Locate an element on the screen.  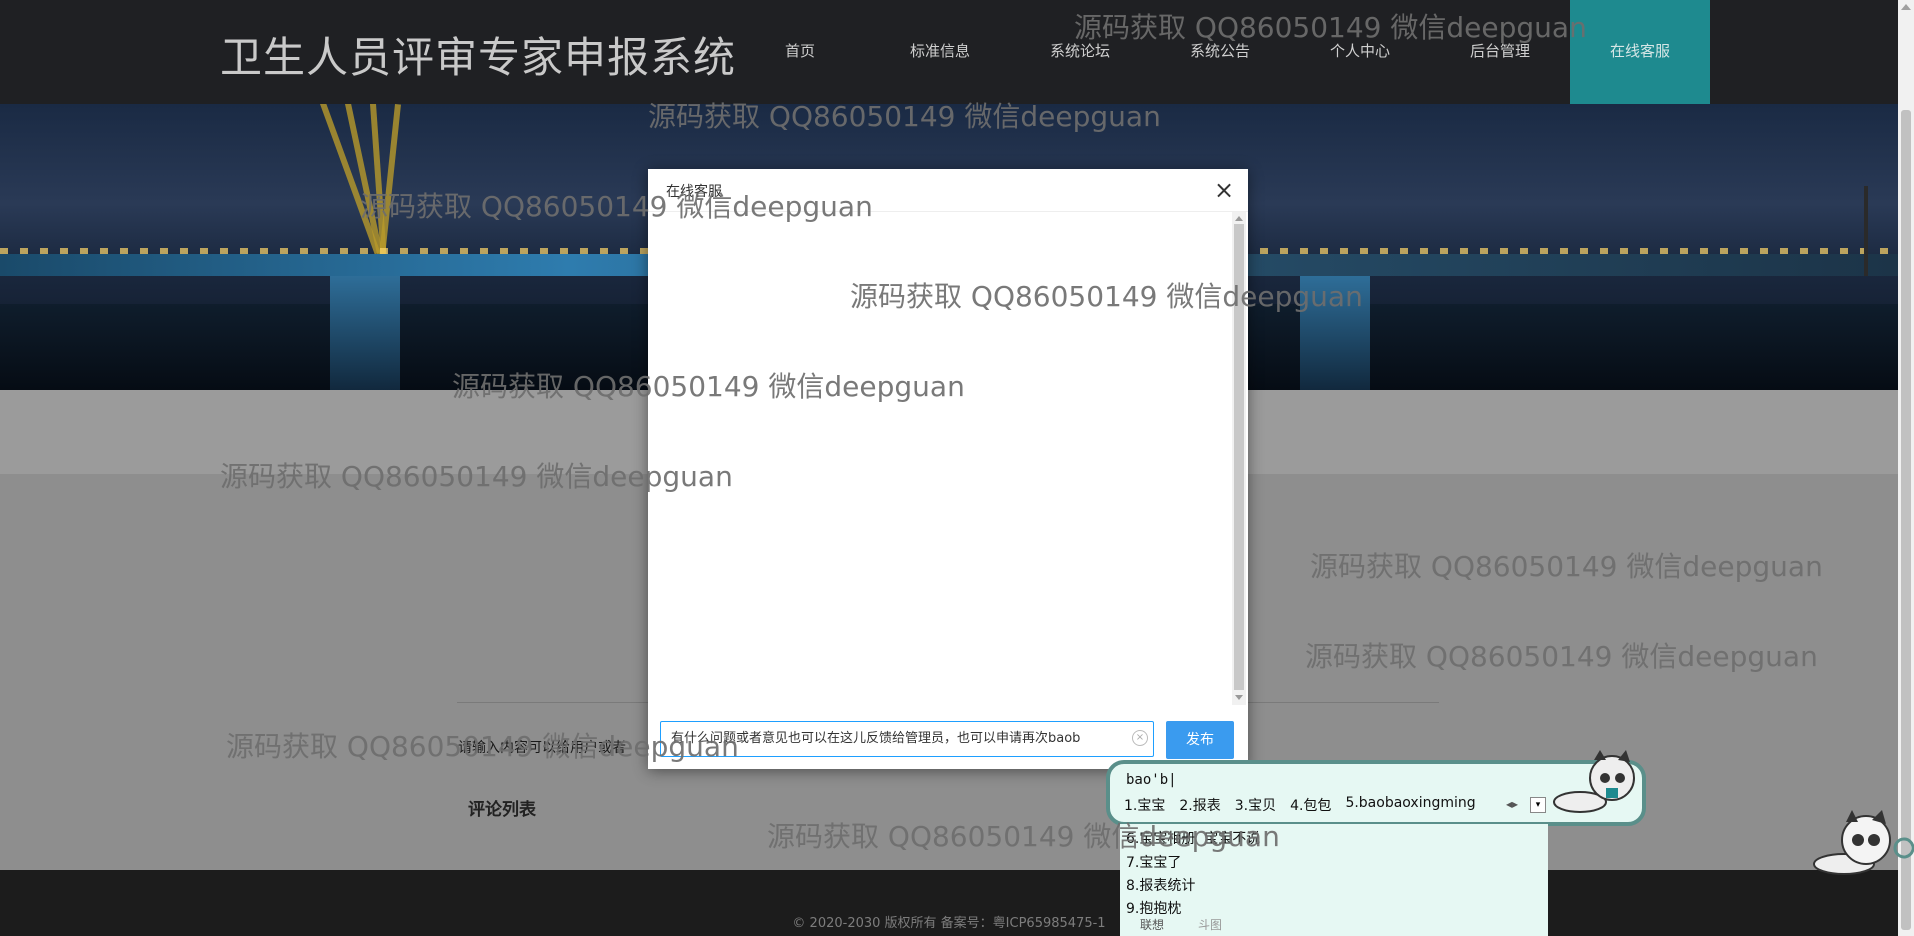
nav-forum: 系统论坛 is located at coordinates (1080, 52).